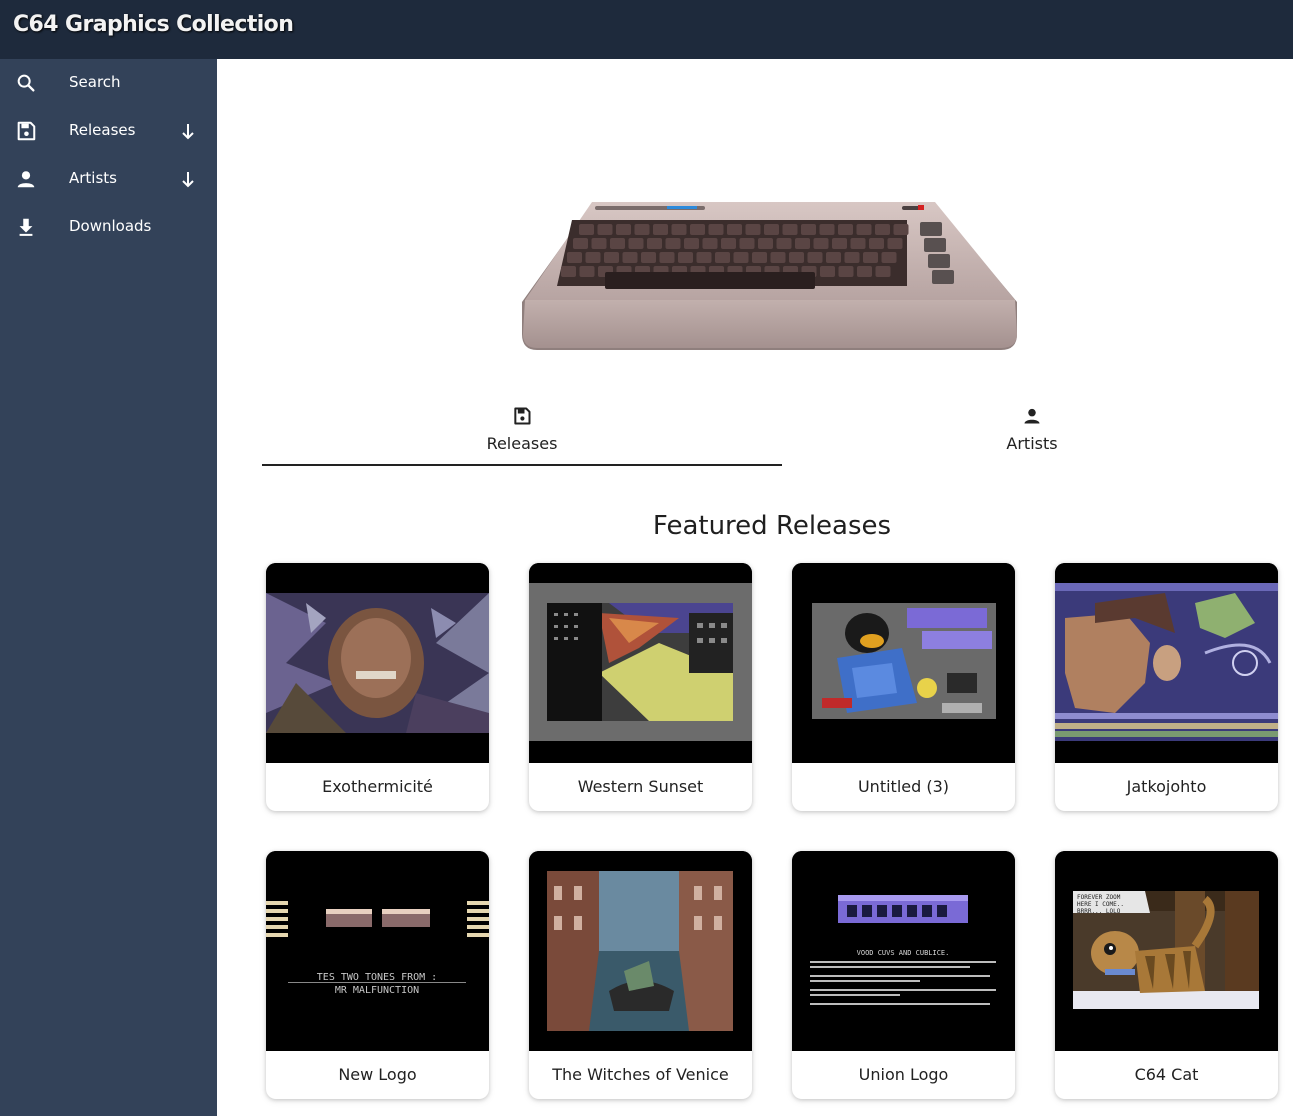 The width and height of the screenshot is (1293, 1116). Describe the element at coordinates (108, 227) in the screenshot. I see `sidebar-item-downloads: Downloads` at that location.